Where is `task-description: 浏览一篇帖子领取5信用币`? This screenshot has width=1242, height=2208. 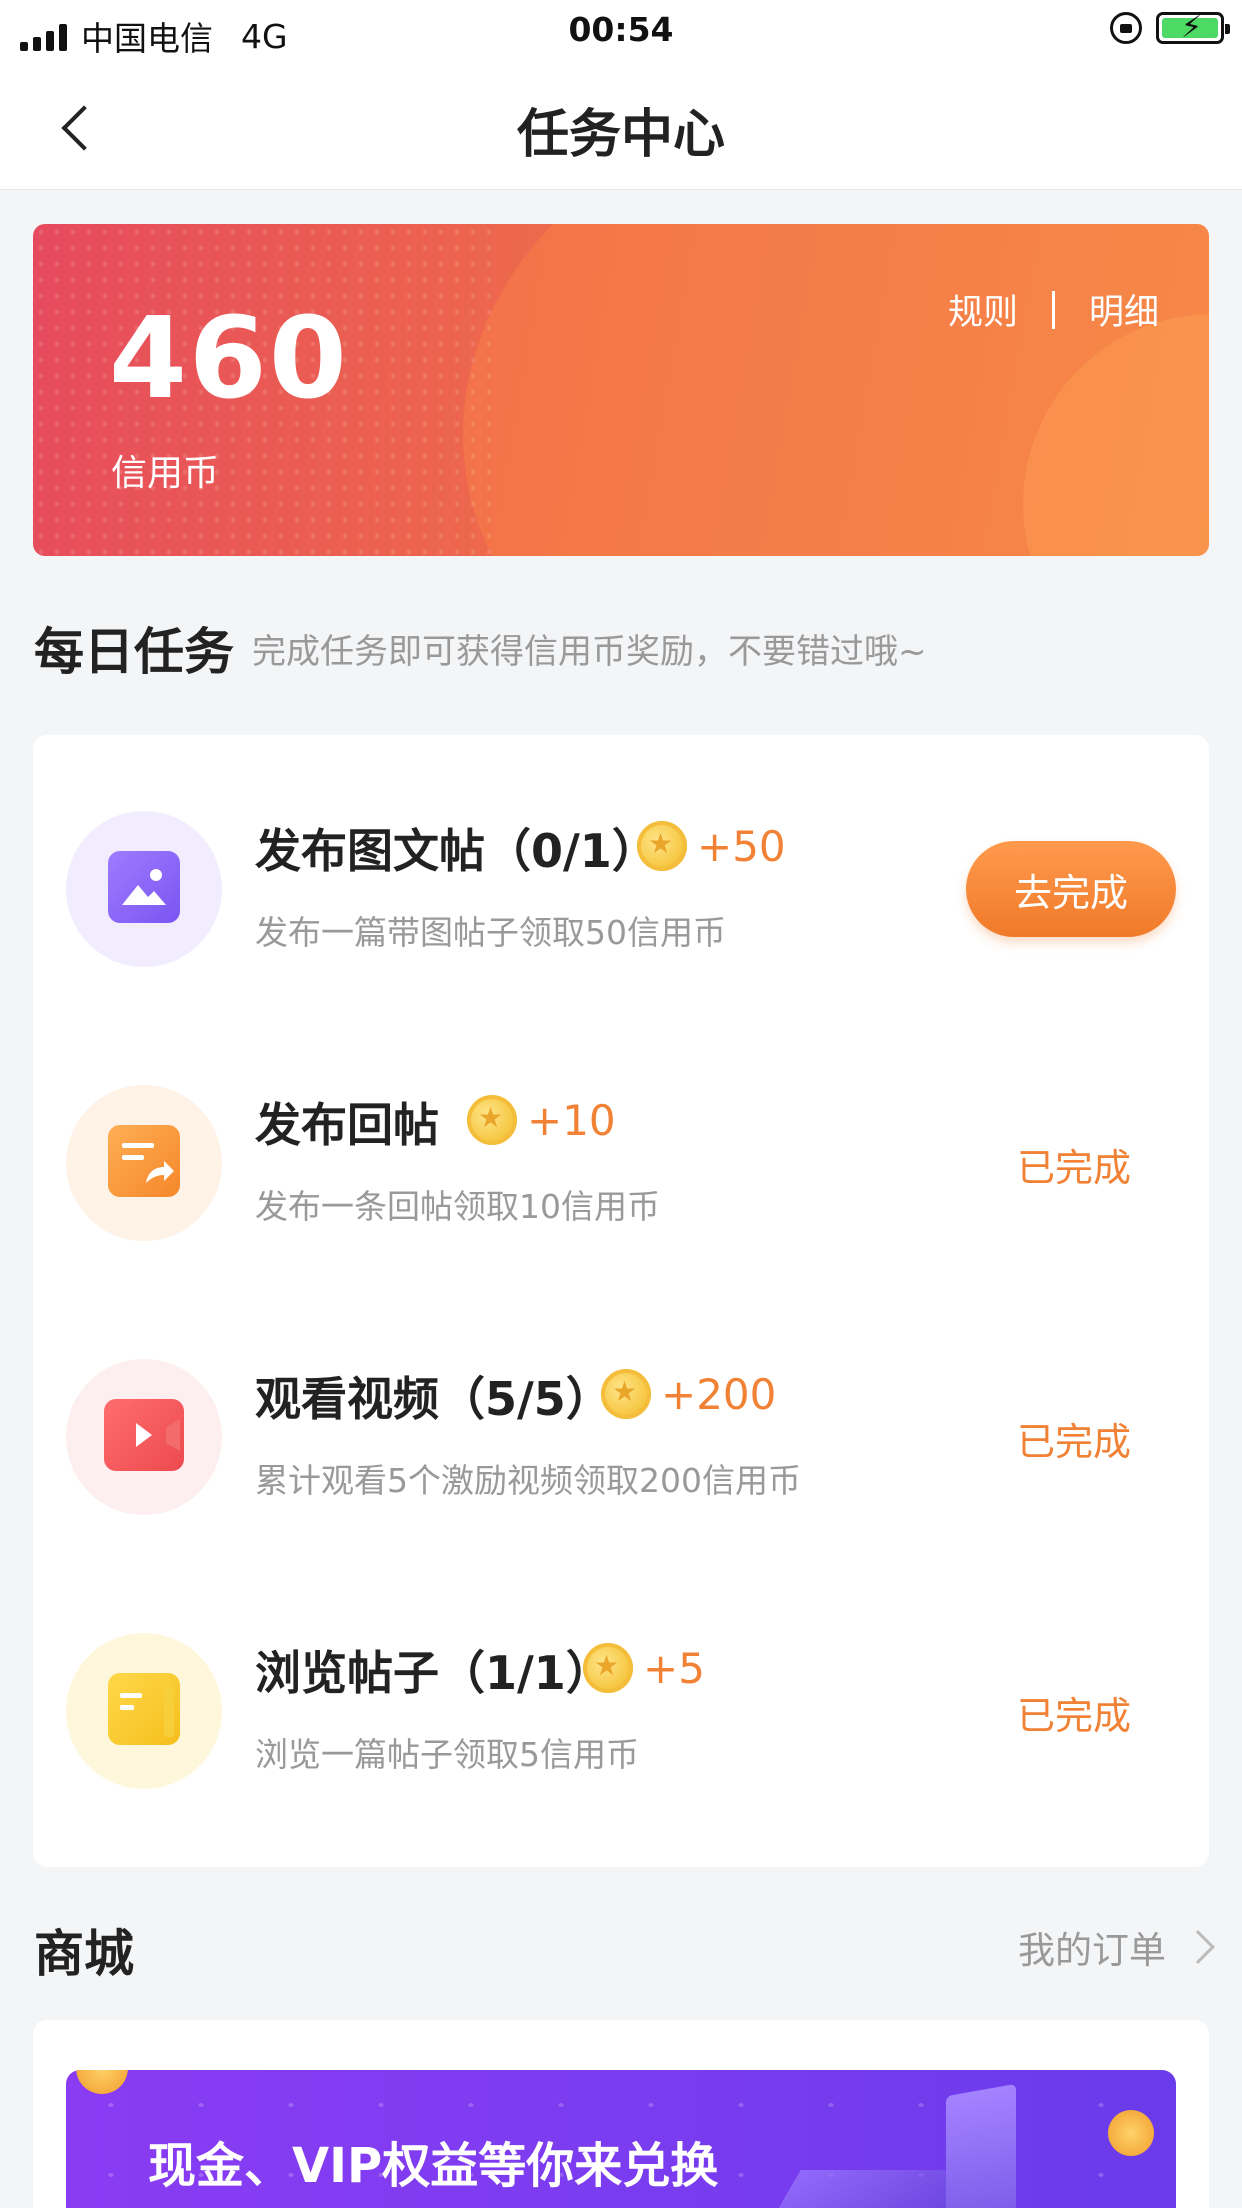
task-description: 浏览一篇帖子领取5信用币 is located at coordinates (447, 1754).